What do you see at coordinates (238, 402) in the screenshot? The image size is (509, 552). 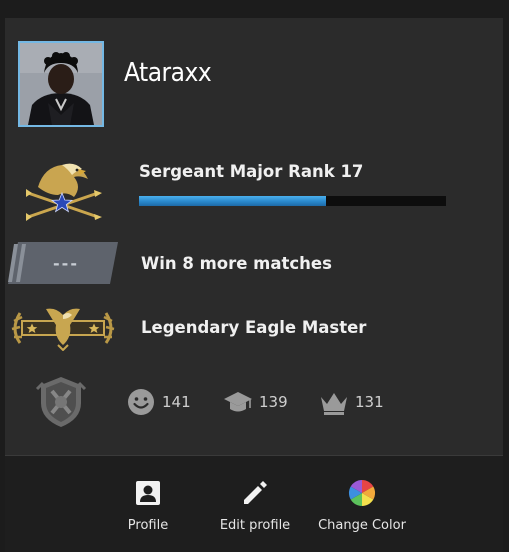 I see `teacher-icon` at bounding box center [238, 402].